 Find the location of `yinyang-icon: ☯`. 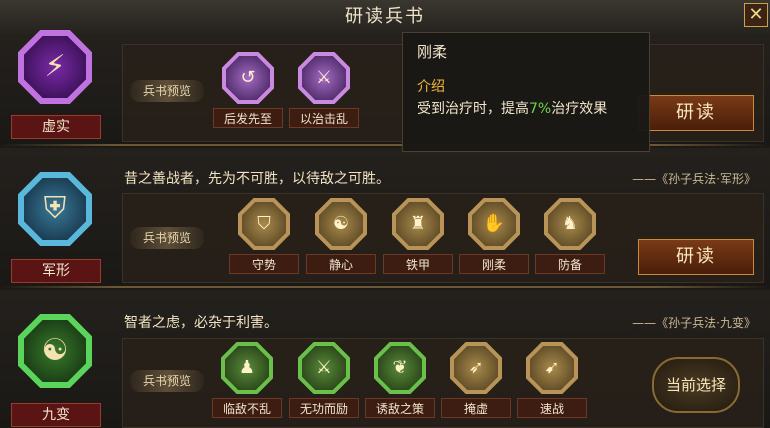

yinyang-icon: ☯ is located at coordinates (55, 350).